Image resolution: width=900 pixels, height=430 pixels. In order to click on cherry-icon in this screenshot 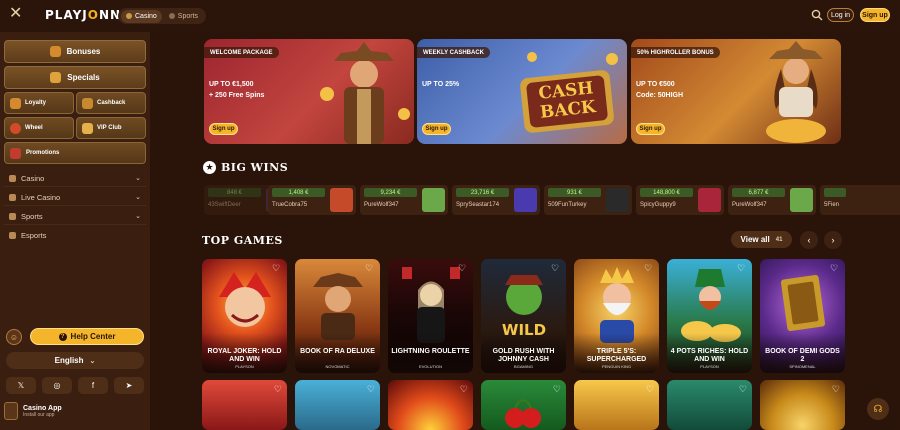, I will do `click(523, 413)`.